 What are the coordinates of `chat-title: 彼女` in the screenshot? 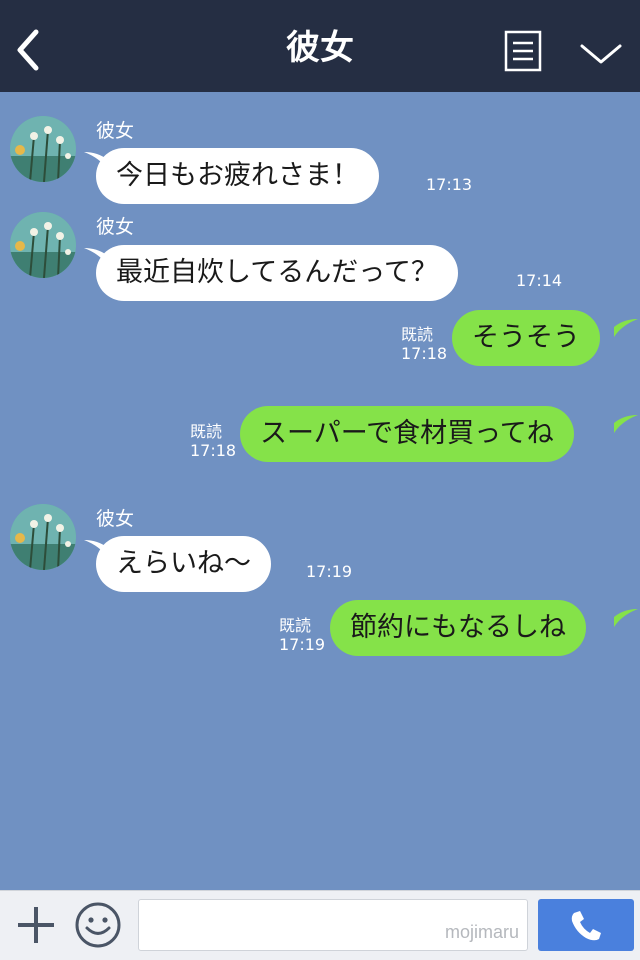 It's located at (320, 48).